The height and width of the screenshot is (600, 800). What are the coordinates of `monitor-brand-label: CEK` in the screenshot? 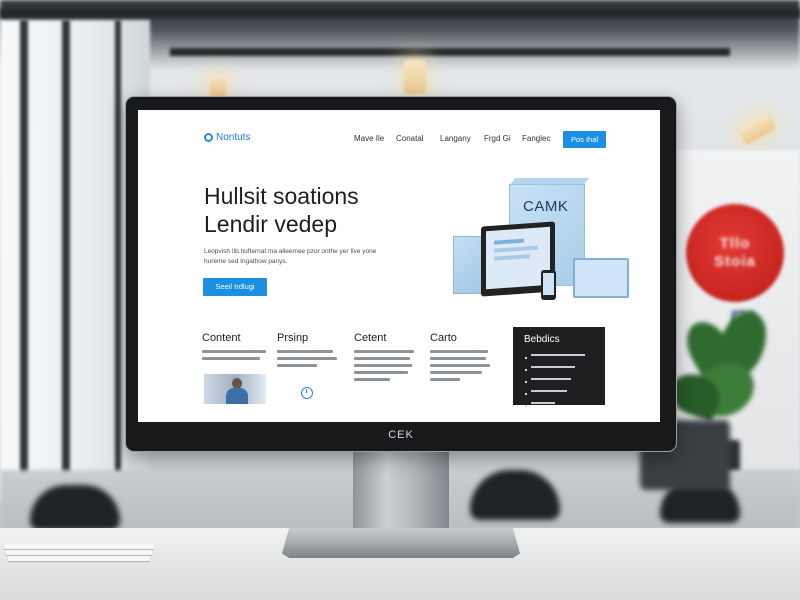 It's located at (401, 435).